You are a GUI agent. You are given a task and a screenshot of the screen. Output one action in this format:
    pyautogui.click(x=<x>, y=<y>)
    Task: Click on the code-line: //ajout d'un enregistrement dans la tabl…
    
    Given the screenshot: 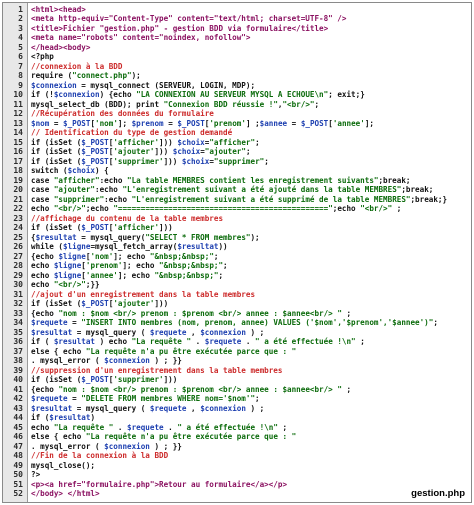 What is the action you would take?
    pyautogui.click(x=143, y=294)
    